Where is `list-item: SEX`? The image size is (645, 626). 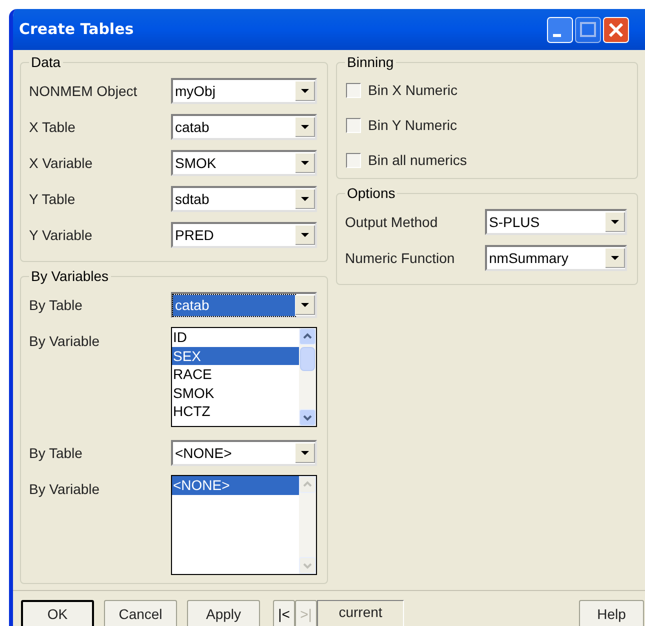
list-item: SEX is located at coordinates (235, 355).